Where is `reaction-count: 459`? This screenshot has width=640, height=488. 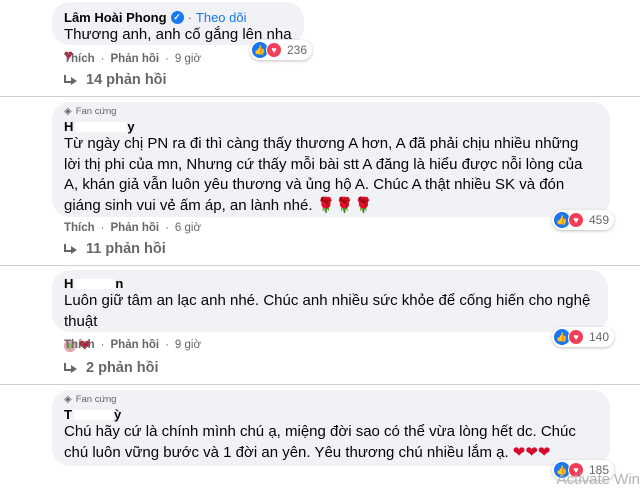
reaction-count: 459 is located at coordinates (599, 220).